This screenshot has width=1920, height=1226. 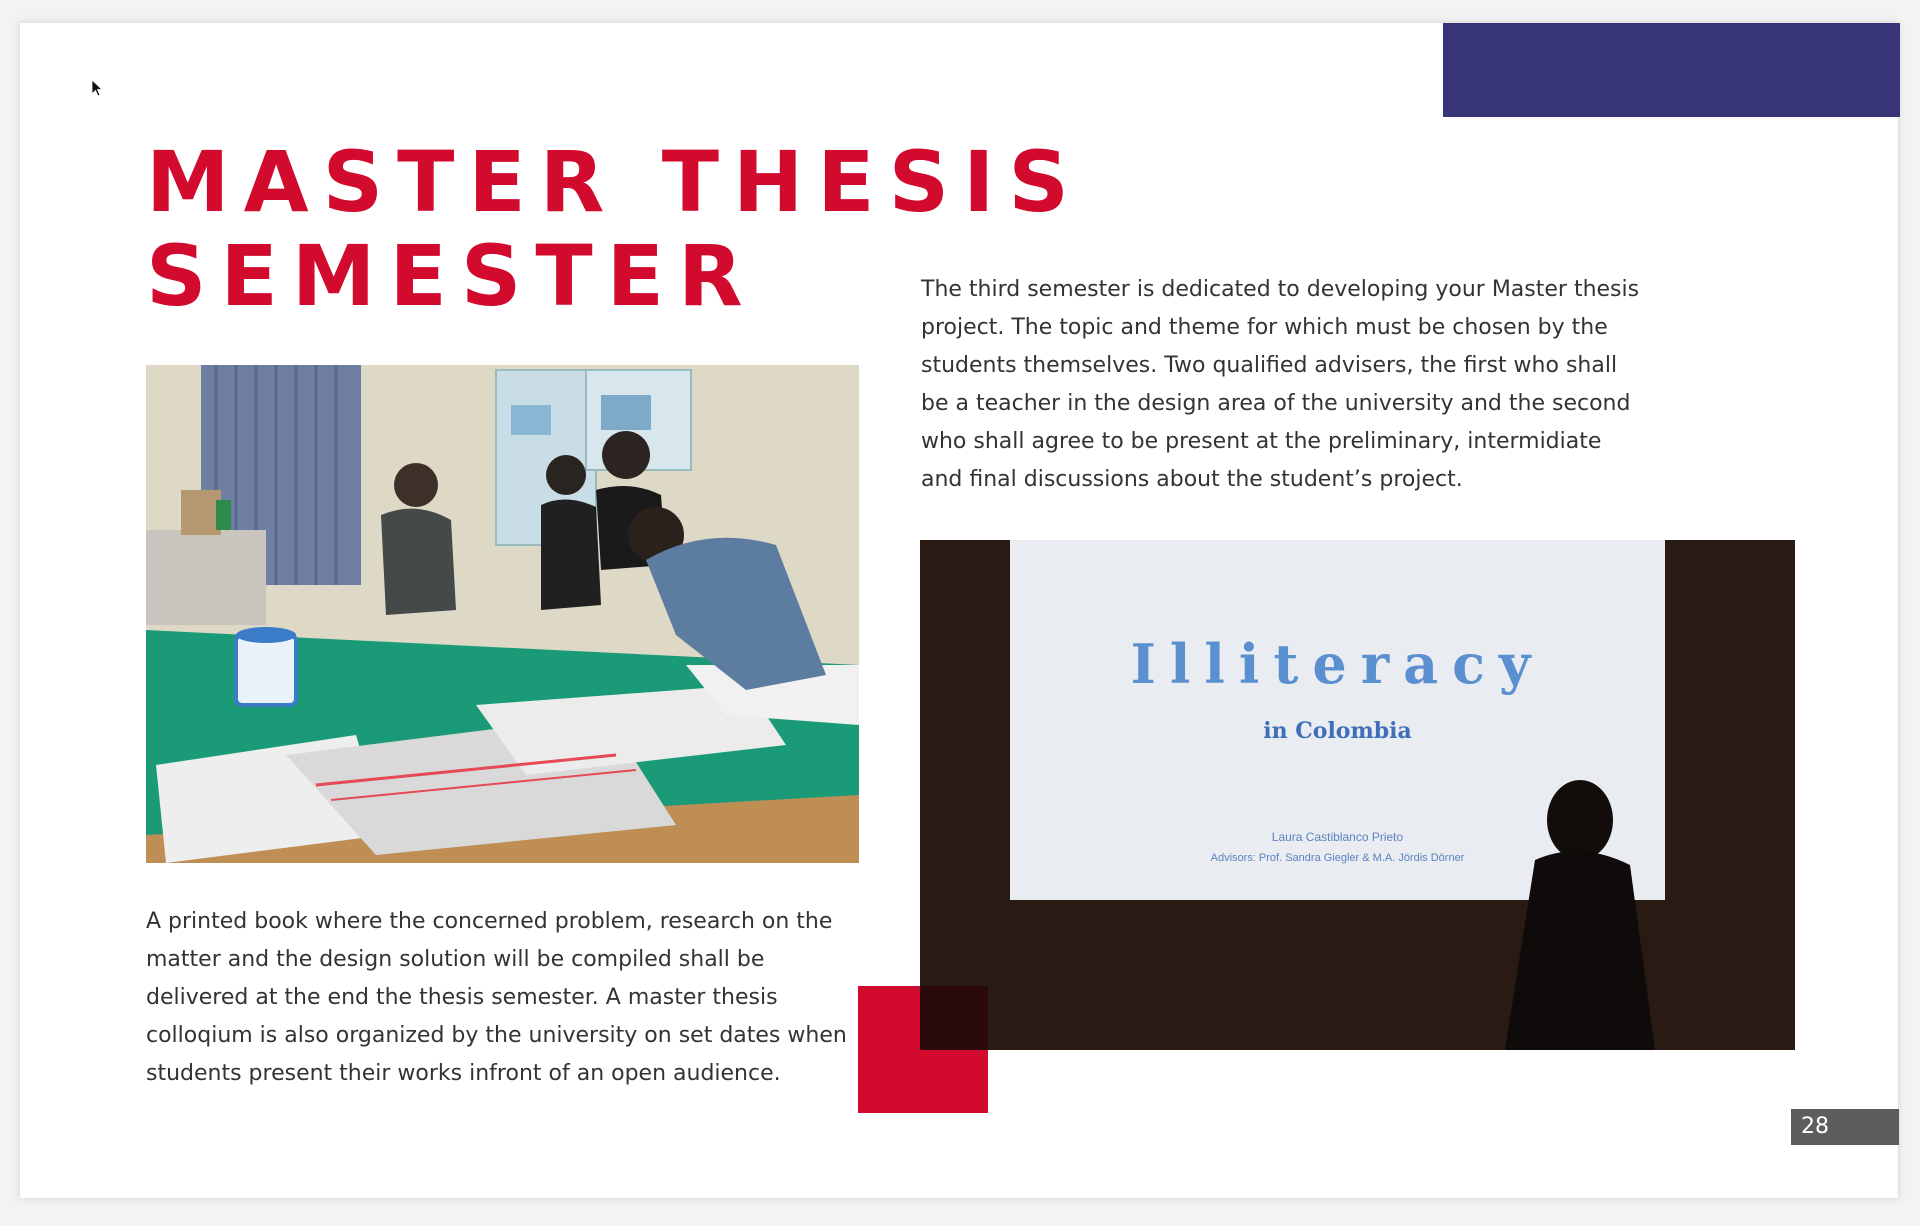 I want to click on presenter-silhouette, so click(x=1580, y=915).